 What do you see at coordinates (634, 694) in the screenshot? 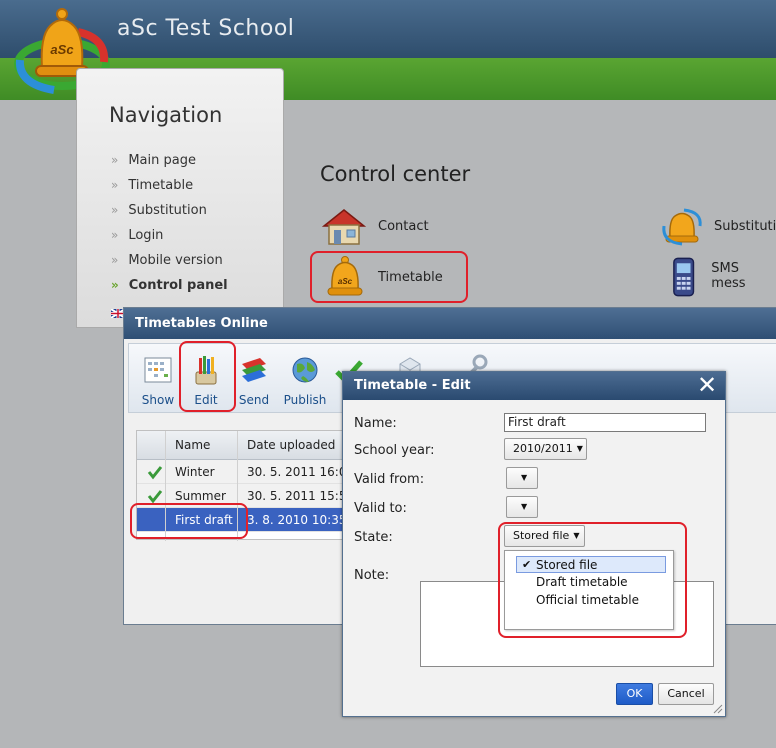
I see `ok-button: OK` at bounding box center [634, 694].